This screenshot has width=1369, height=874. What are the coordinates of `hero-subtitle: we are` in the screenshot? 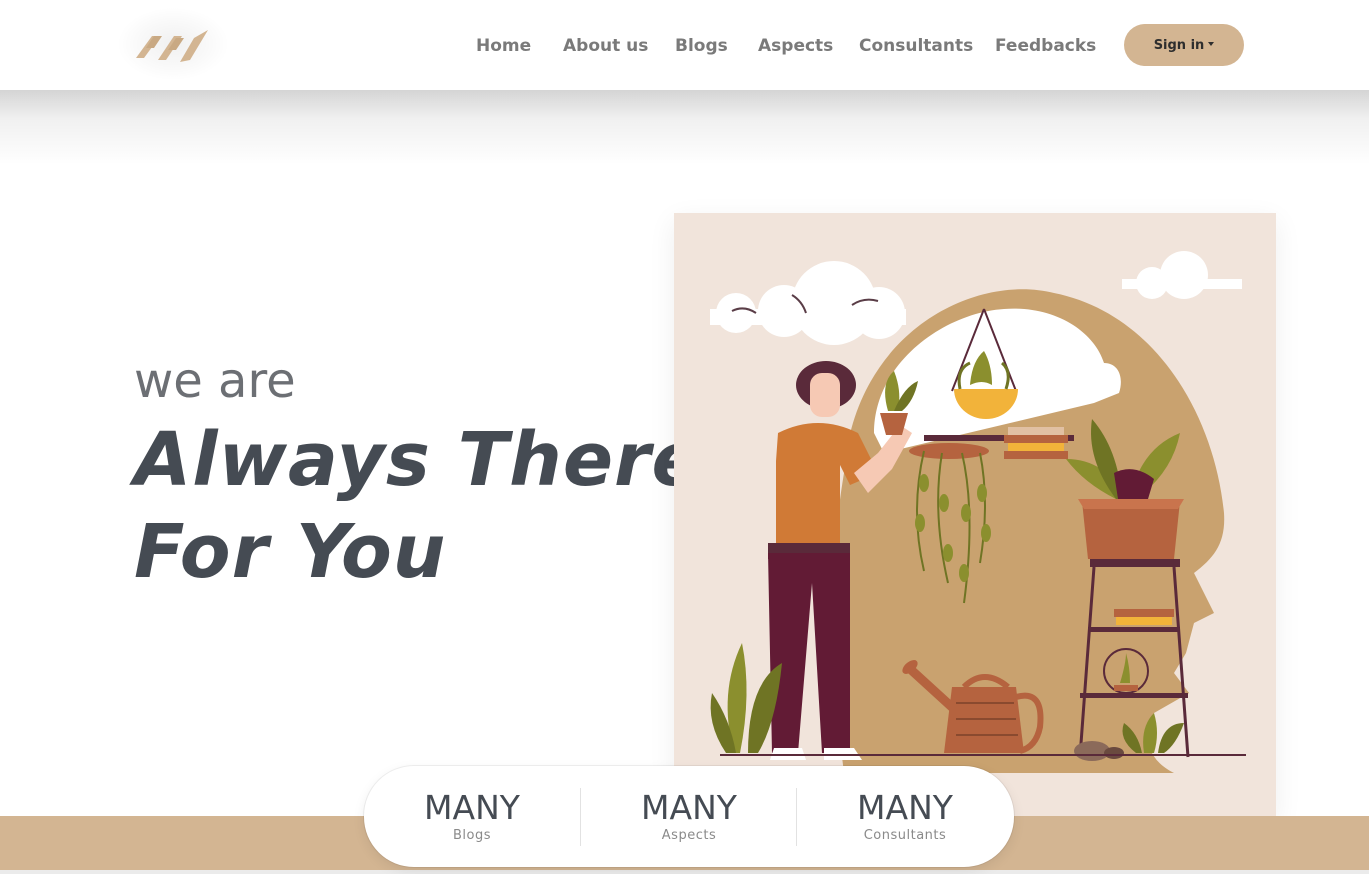 It's located at (215, 381).